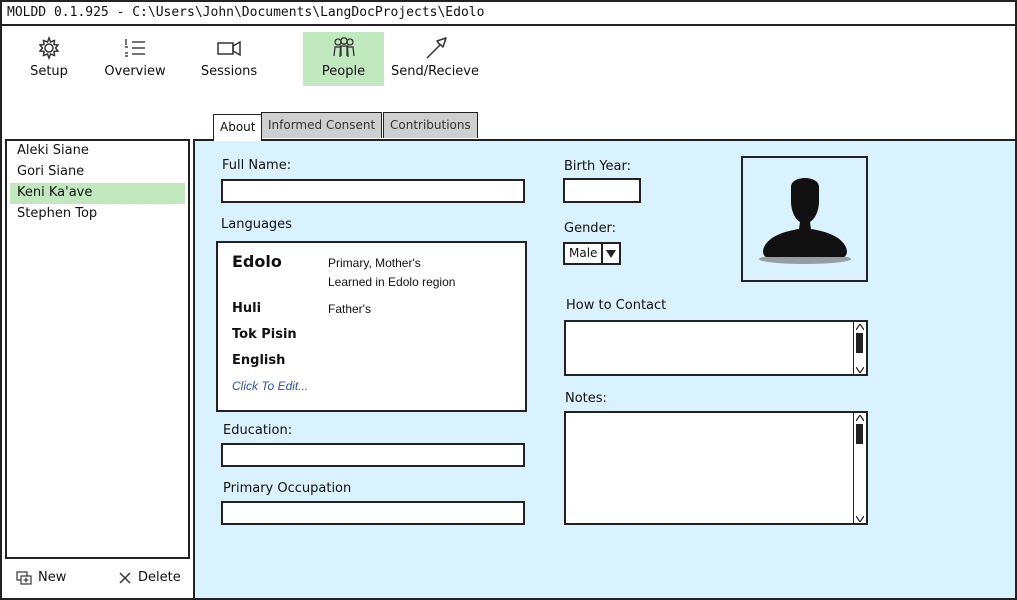 Image resolution: width=1017 pixels, height=600 pixels. Describe the element at coordinates (24, 577) in the screenshot. I see `new-icon` at that location.